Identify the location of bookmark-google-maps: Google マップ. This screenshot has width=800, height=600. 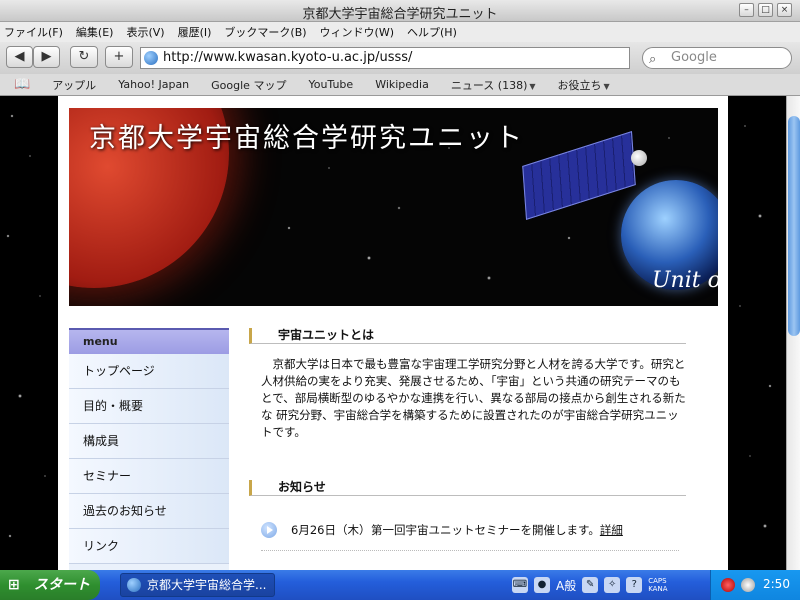
(248, 85).